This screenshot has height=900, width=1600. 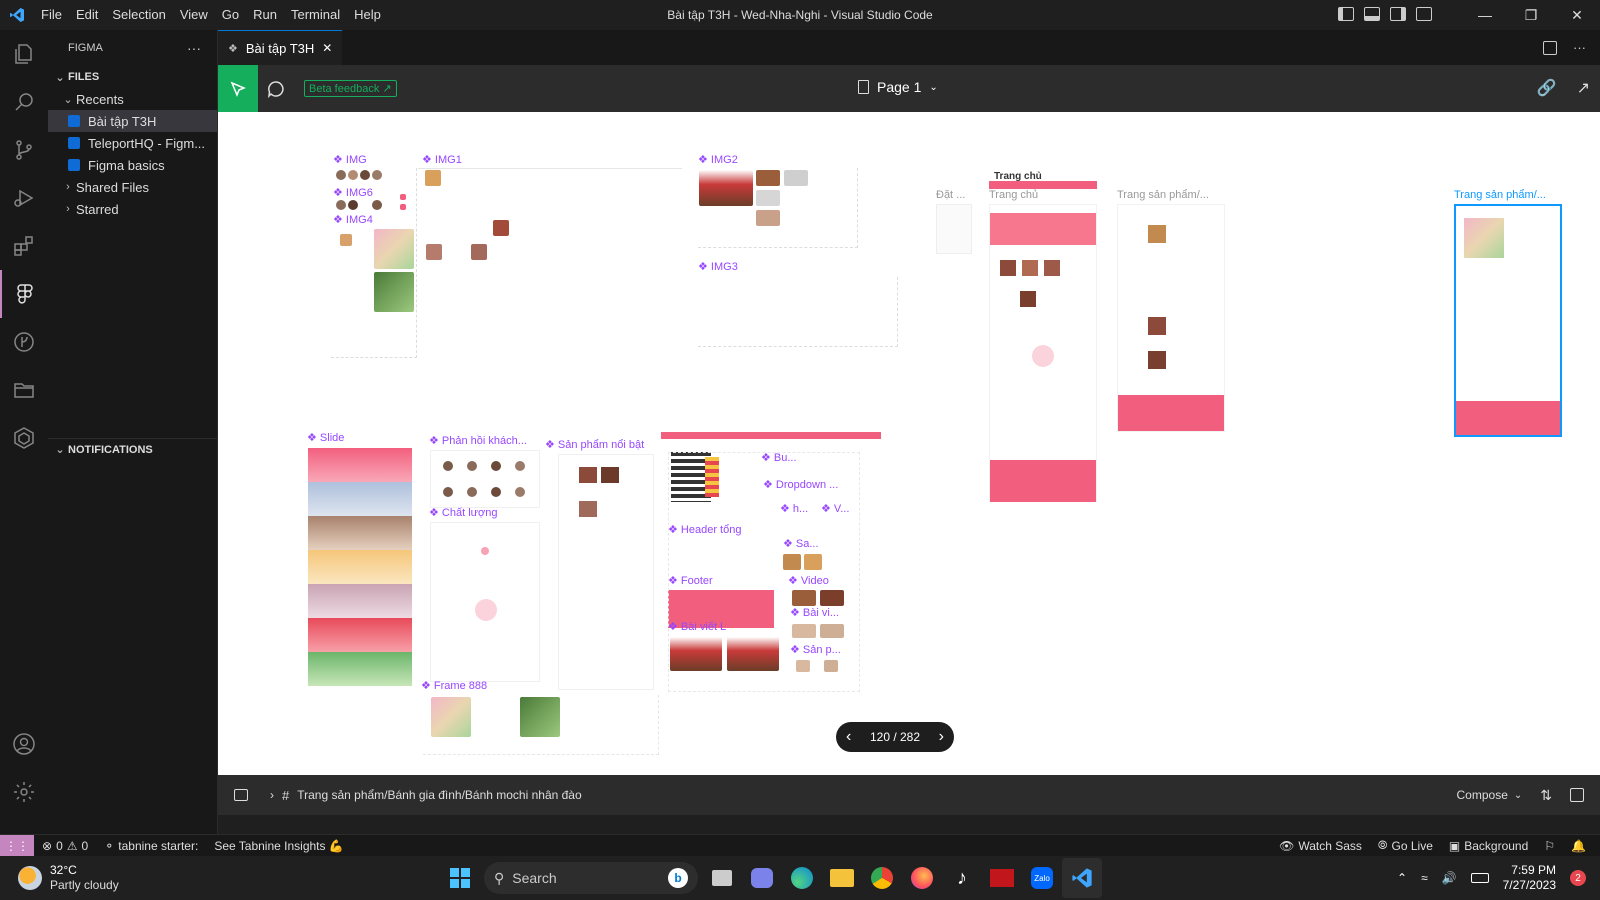 I want to click on source-control-icon, so click(x=24, y=150).